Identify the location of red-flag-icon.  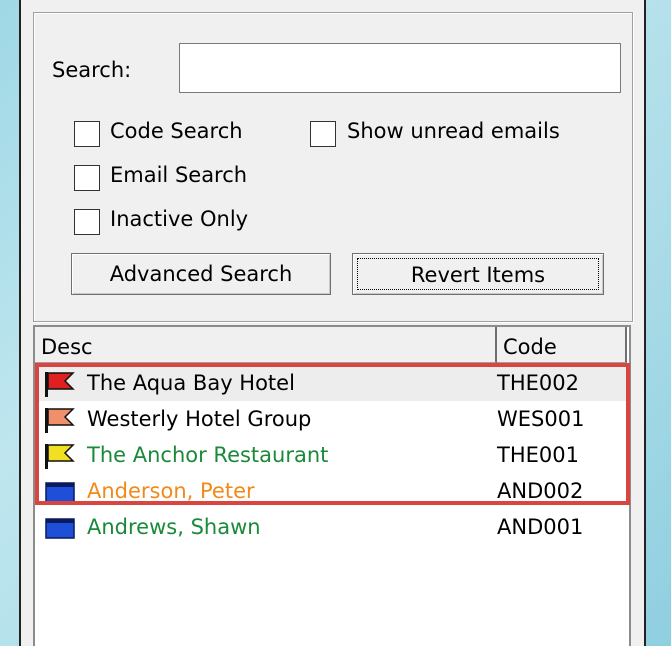
(60, 384).